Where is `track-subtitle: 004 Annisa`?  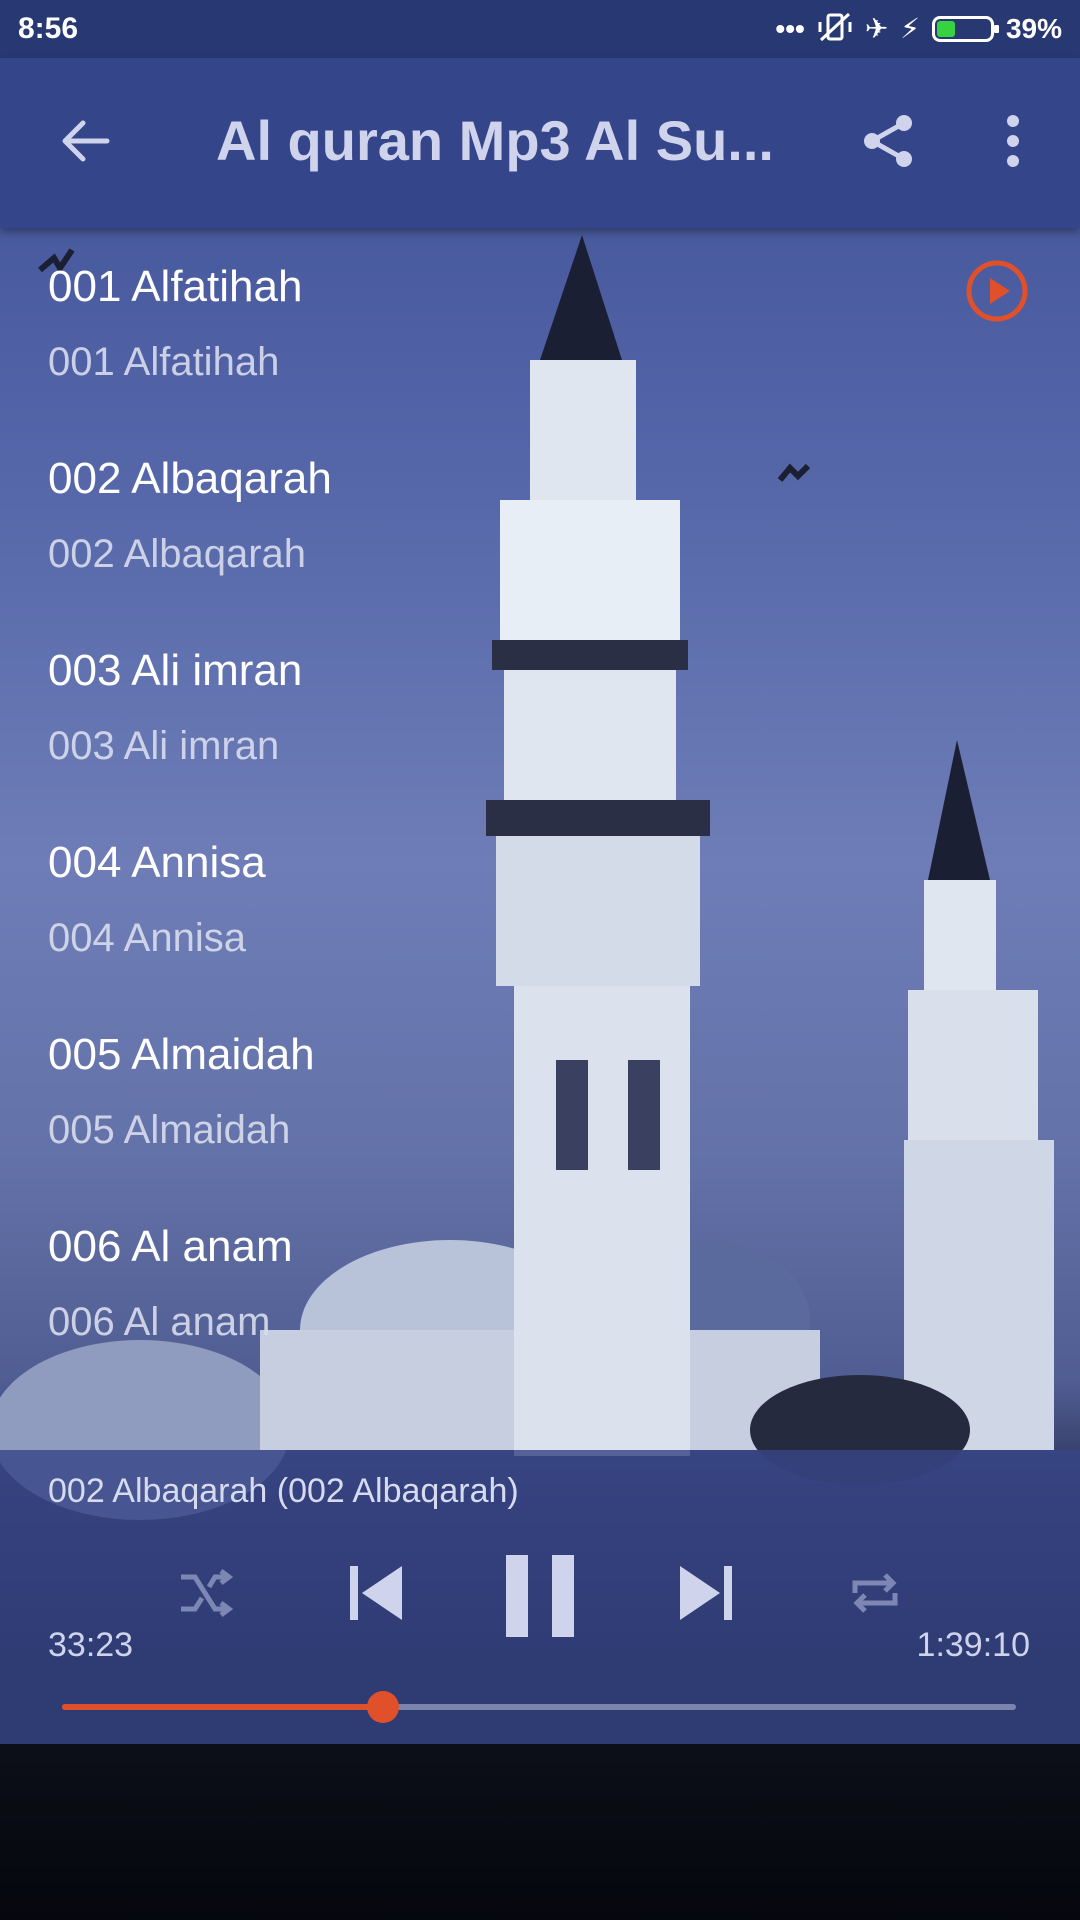
track-subtitle: 004 Annisa is located at coordinates (147, 938).